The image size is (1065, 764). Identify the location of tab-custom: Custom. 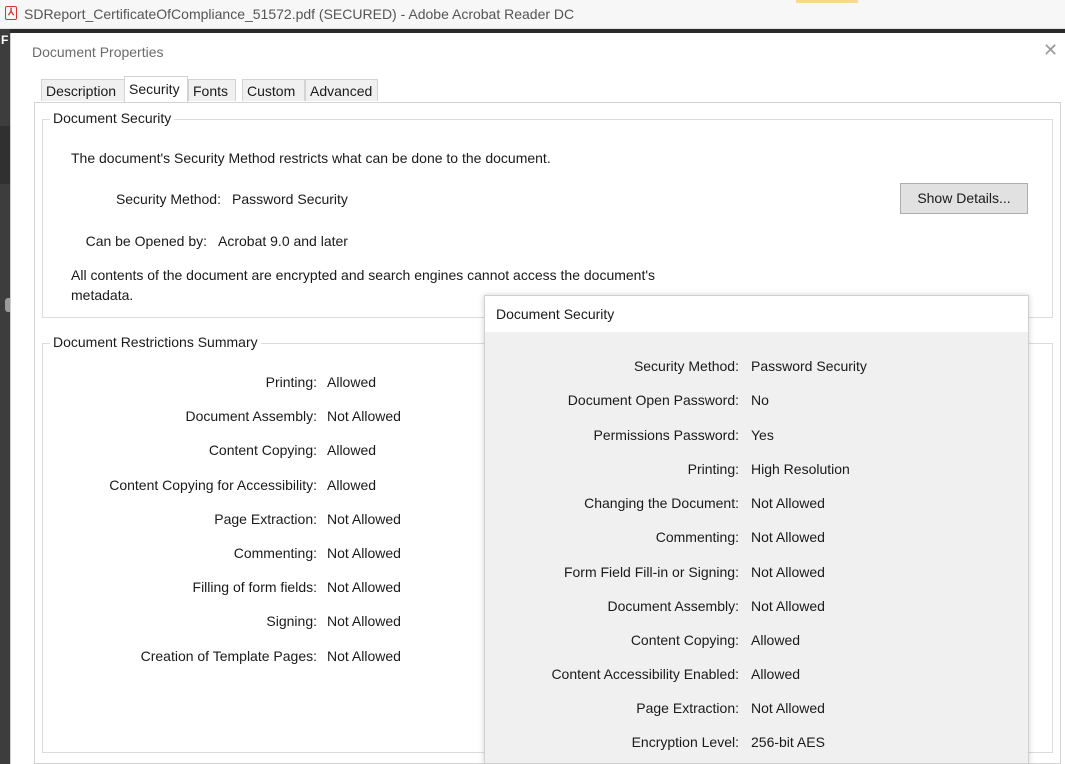
(273, 90).